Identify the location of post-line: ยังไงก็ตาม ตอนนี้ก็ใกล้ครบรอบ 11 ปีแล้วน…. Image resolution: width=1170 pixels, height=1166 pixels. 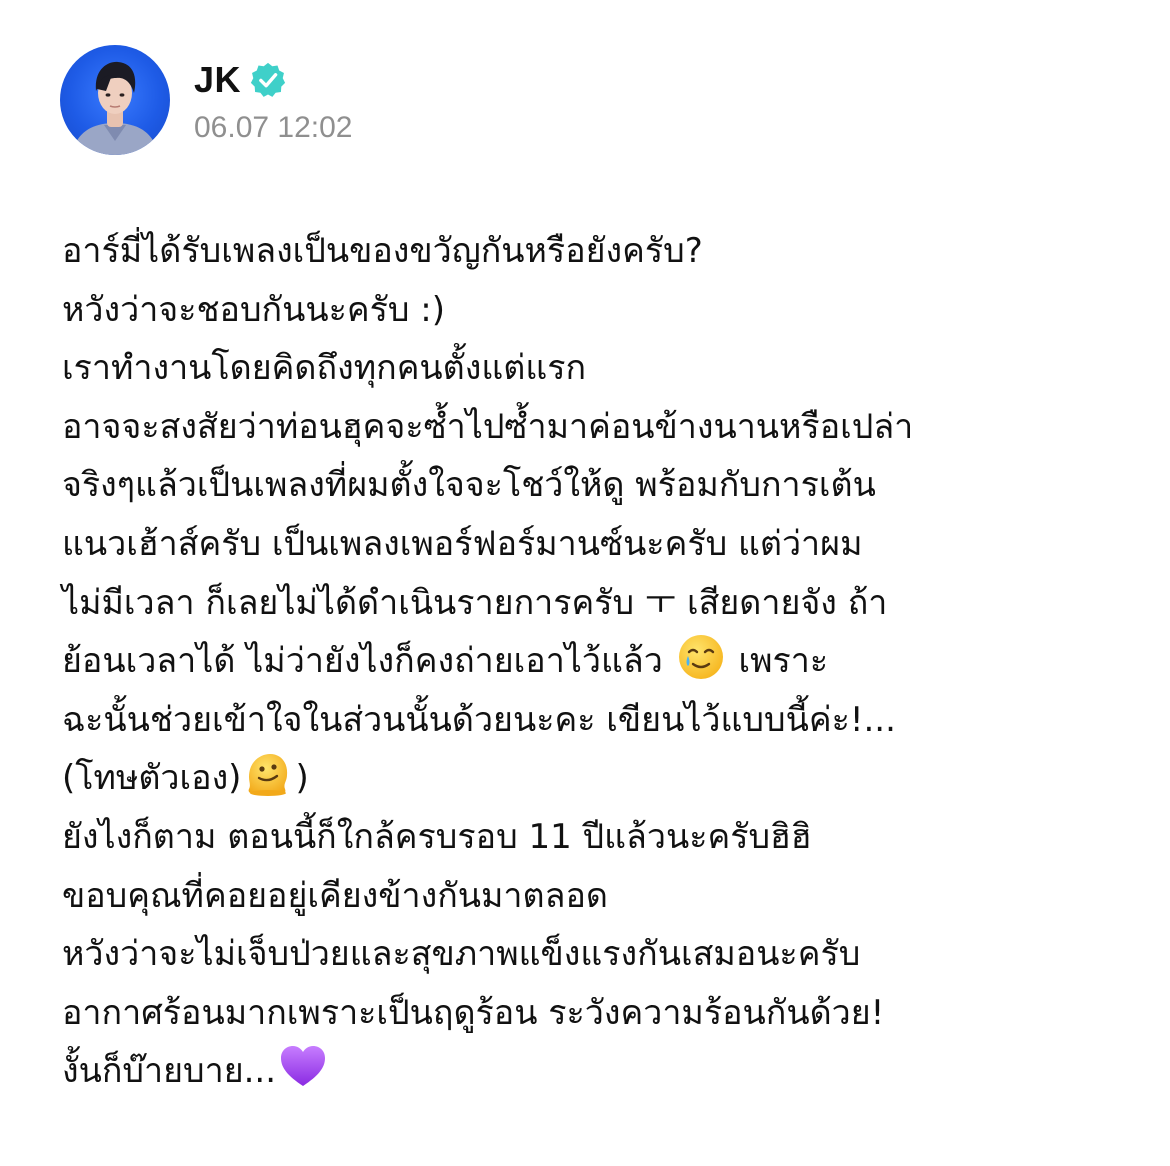
(437, 836).